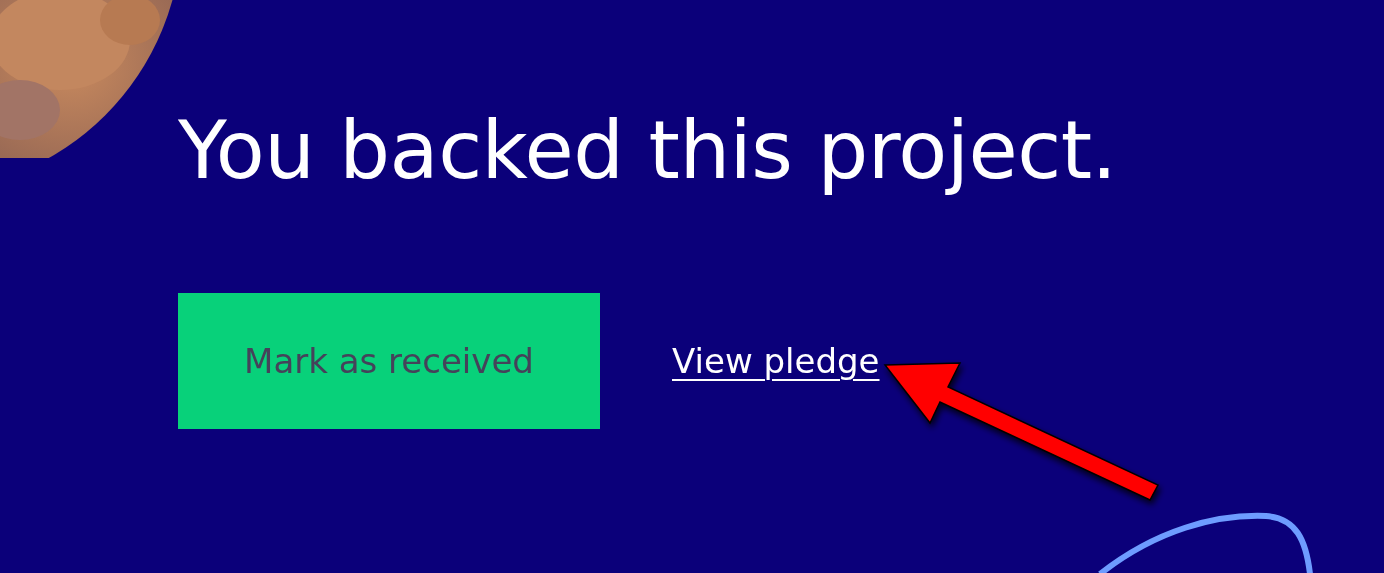  I want to click on mark-received-button: Mark as received, so click(389, 361).